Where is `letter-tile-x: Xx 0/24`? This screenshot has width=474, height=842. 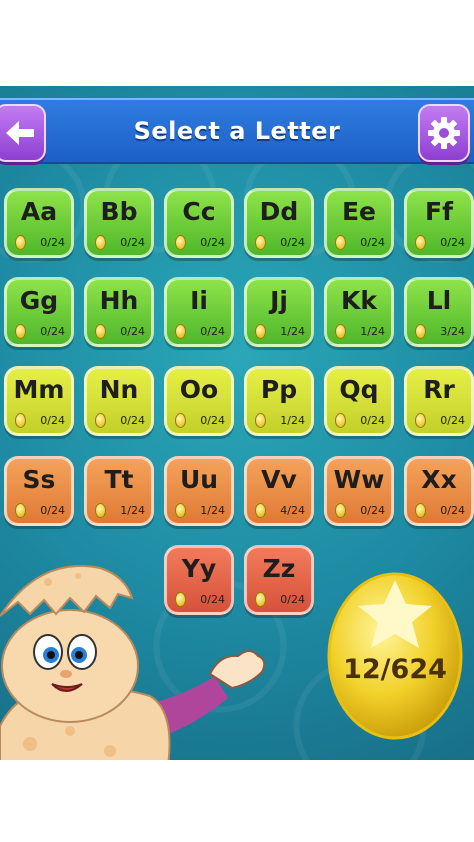 letter-tile-x: Xx 0/24 is located at coordinates (439, 491).